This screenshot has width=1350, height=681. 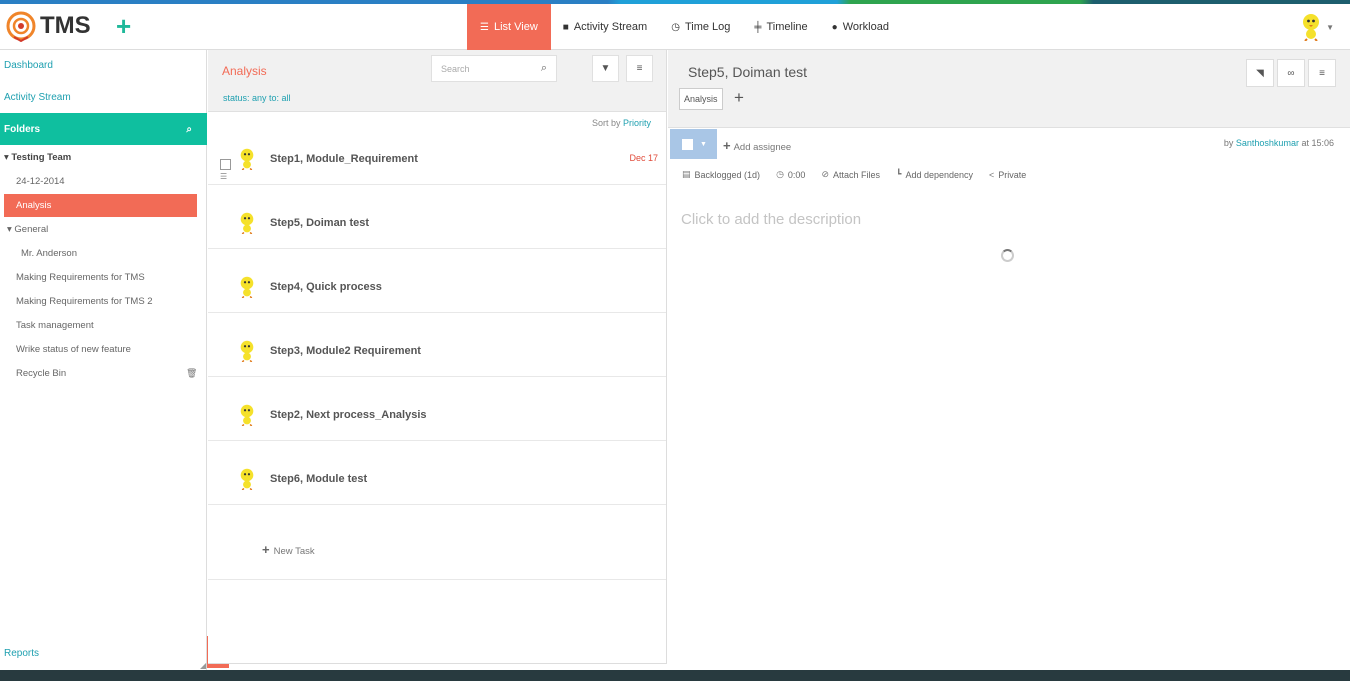 What do you see at coordinates (790, 174) in the screenshot?
I see `time-tracker: ◷ 0:00` at bounding box center [790, 174].